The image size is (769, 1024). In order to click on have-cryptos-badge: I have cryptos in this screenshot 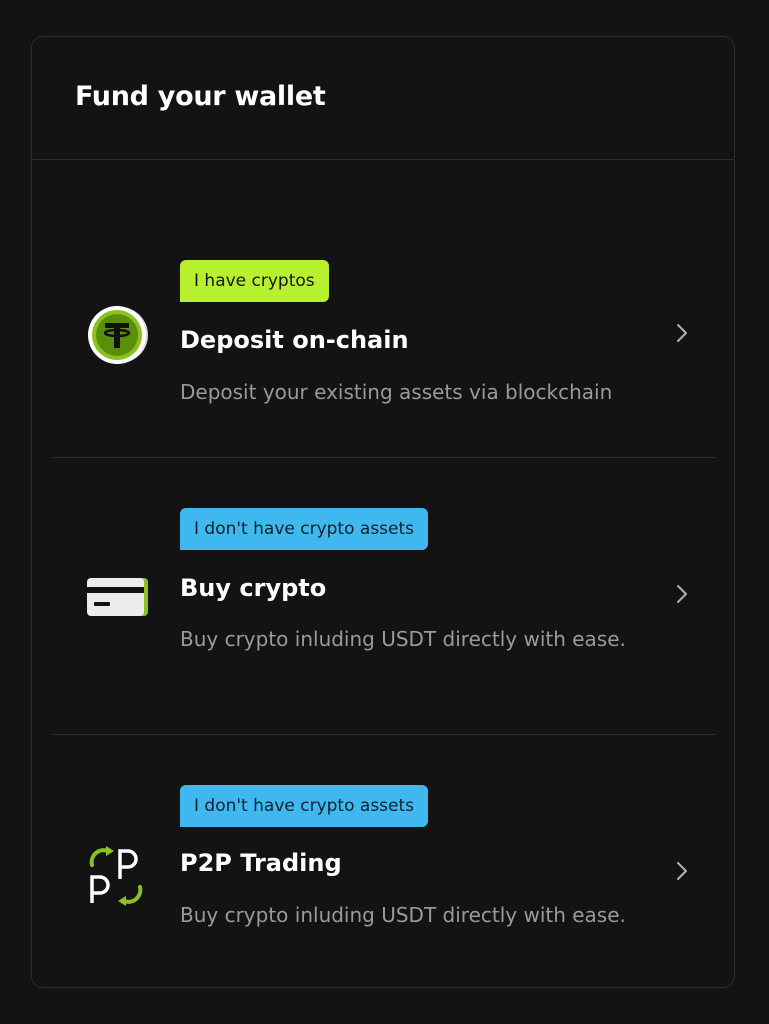, I will do `click(254, 281)`.